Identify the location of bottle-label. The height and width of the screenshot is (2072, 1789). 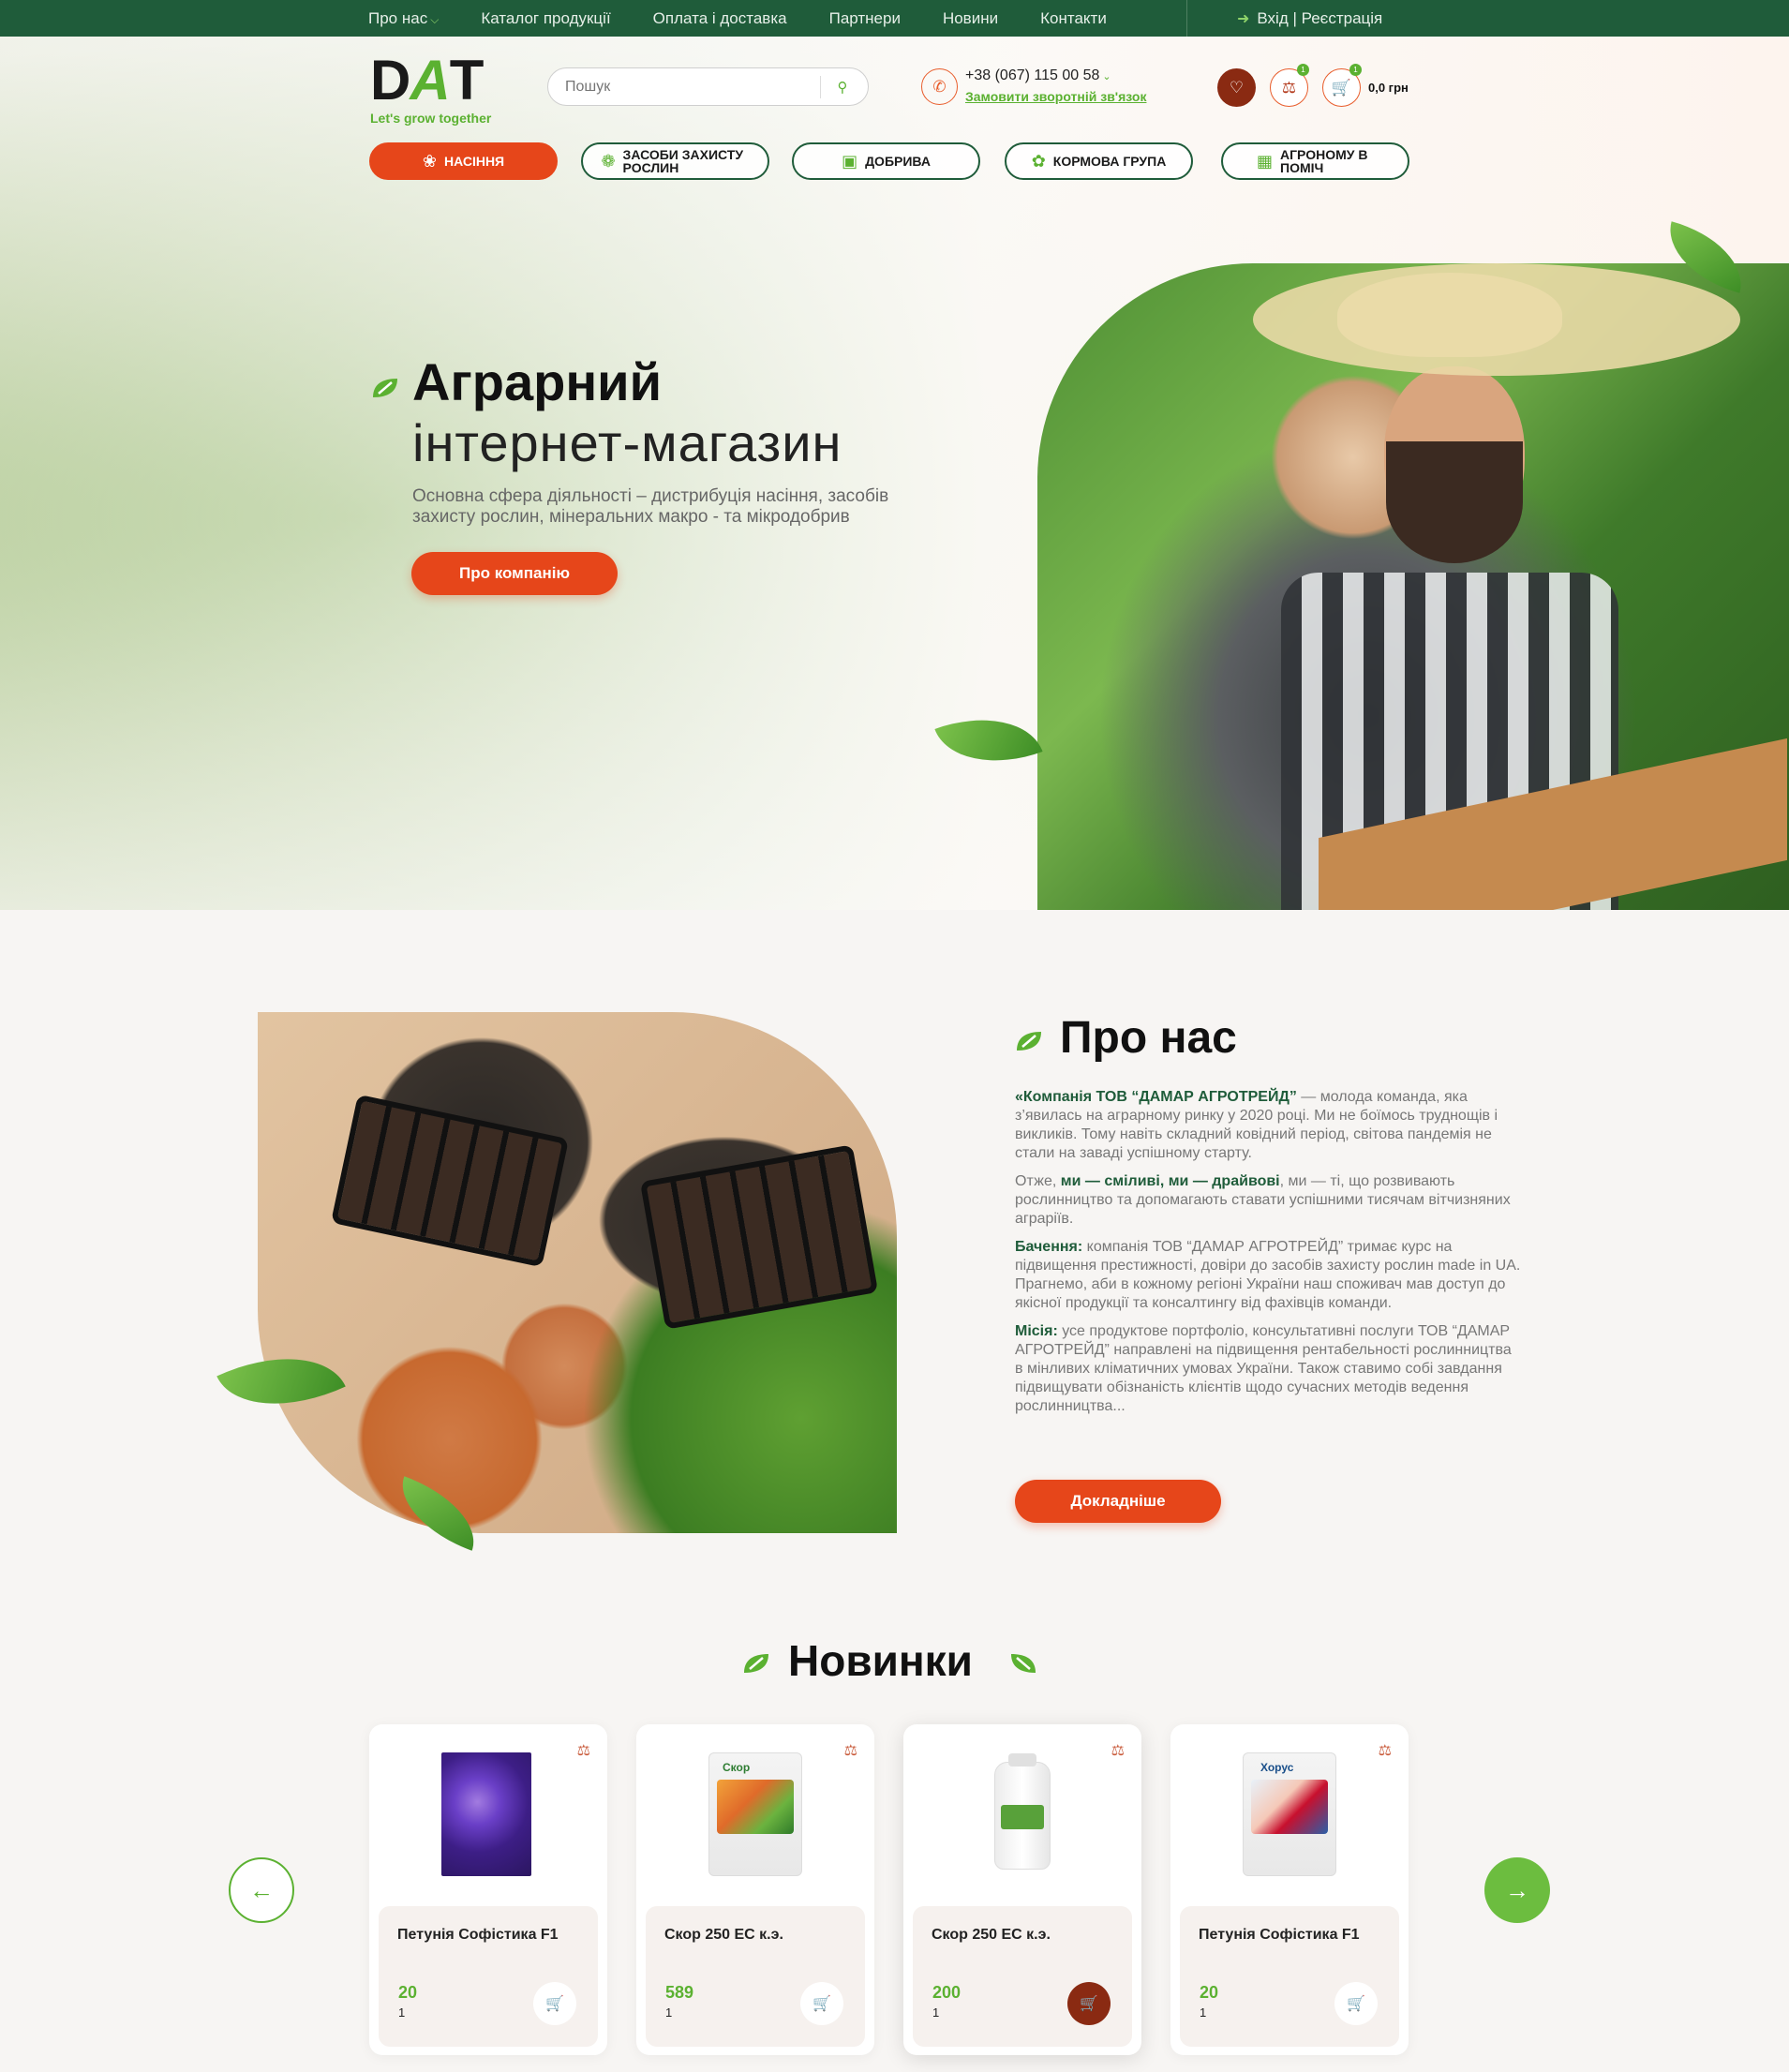
(1023, 1817).